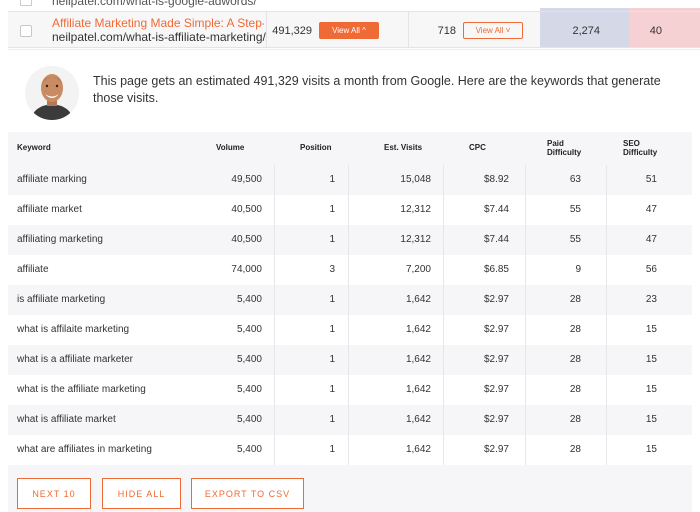 The width and height of the screenshot is (700, 512). Describe the element at coordinates (154, 4) in the screenshot. I see `previous-row-url: neilpatel.com/what-is-google-adwords/` at that location.